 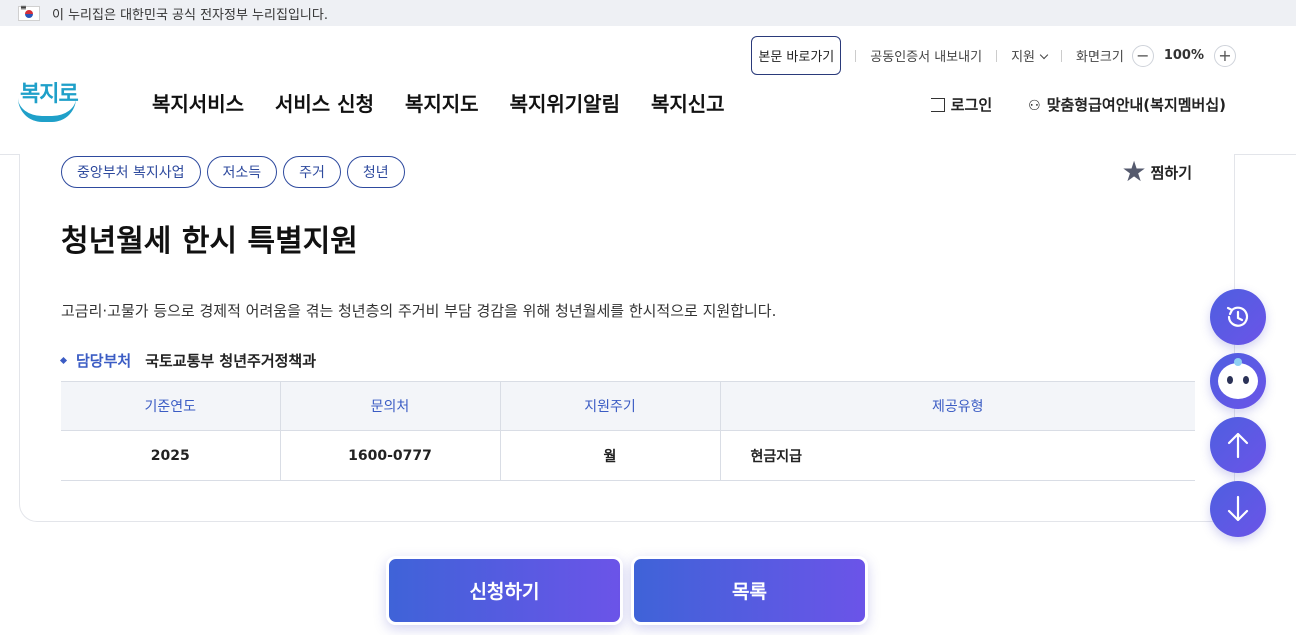 I want to click on table-header-row: 기준연도 문의처 지원주기 제공유형, so click(x=628, y=406).